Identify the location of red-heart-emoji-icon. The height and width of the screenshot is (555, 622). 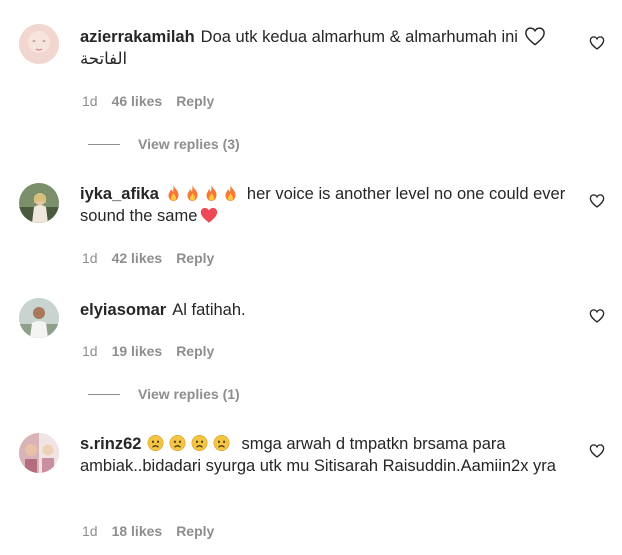
(209, 215).